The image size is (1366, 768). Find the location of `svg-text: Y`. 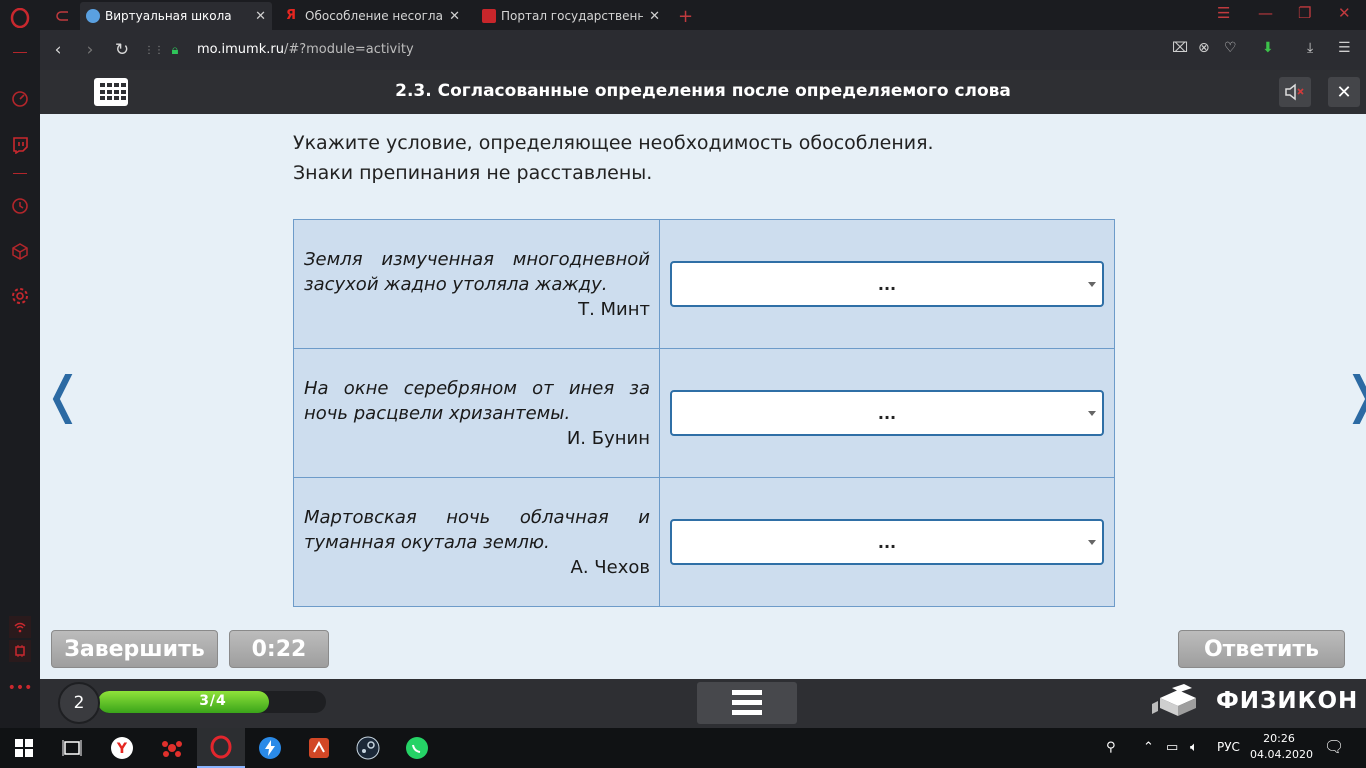

svg-text: Y is located at coordinates (122, 749).